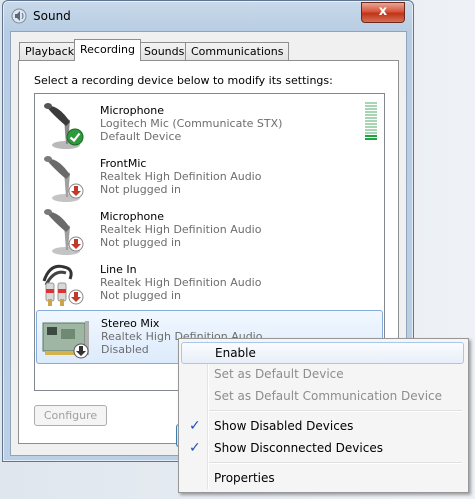 The width and height of the screenshot is (475, 499). I want to click on menu-item-show-disconnected-devices: ✓ Show Disconnected Devices, so click(322, 448).